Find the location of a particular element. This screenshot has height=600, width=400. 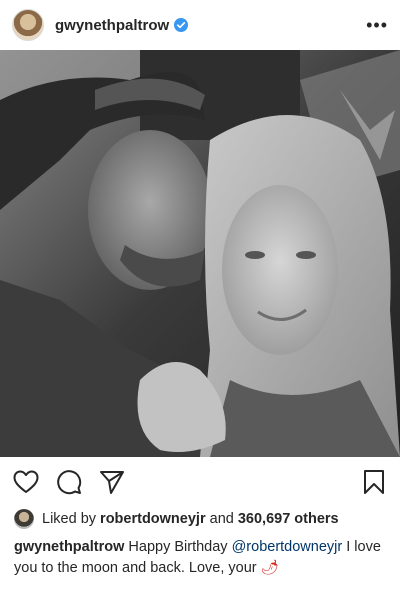

caption-mention: @robertdowneyjr is located at coordinates (287, 547).